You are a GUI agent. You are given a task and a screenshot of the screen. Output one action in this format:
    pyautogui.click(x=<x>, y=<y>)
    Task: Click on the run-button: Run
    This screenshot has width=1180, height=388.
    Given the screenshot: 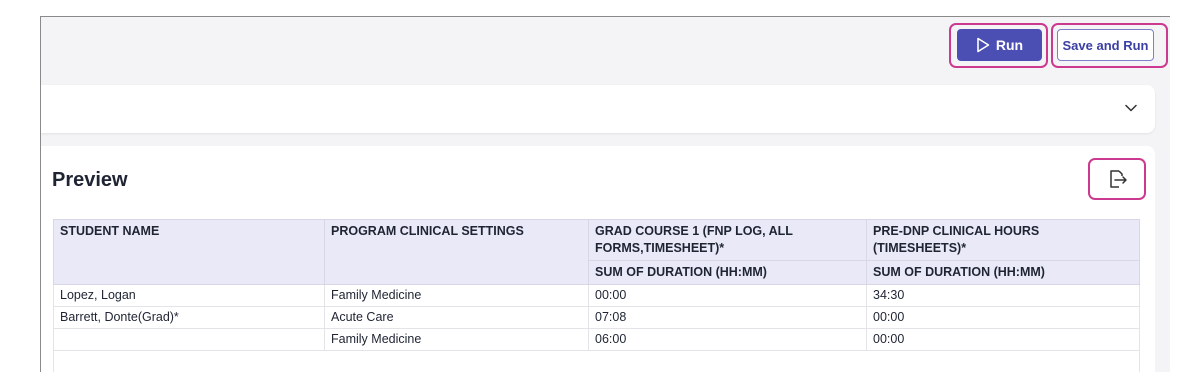 What is the action you would take?
    pyautogui.click(x=999, y=45)
    